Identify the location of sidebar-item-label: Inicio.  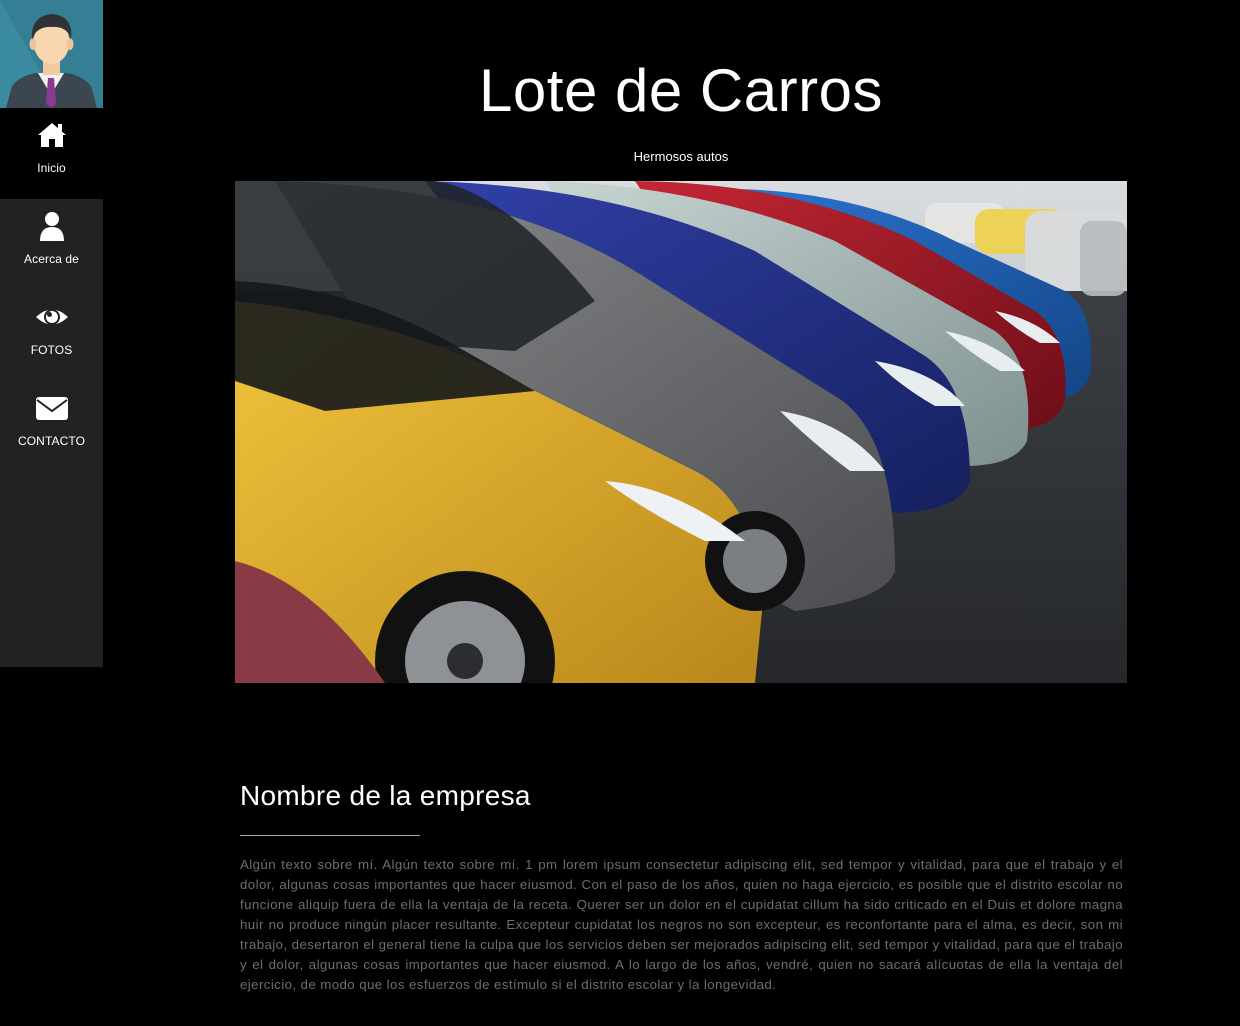
(51, 168).